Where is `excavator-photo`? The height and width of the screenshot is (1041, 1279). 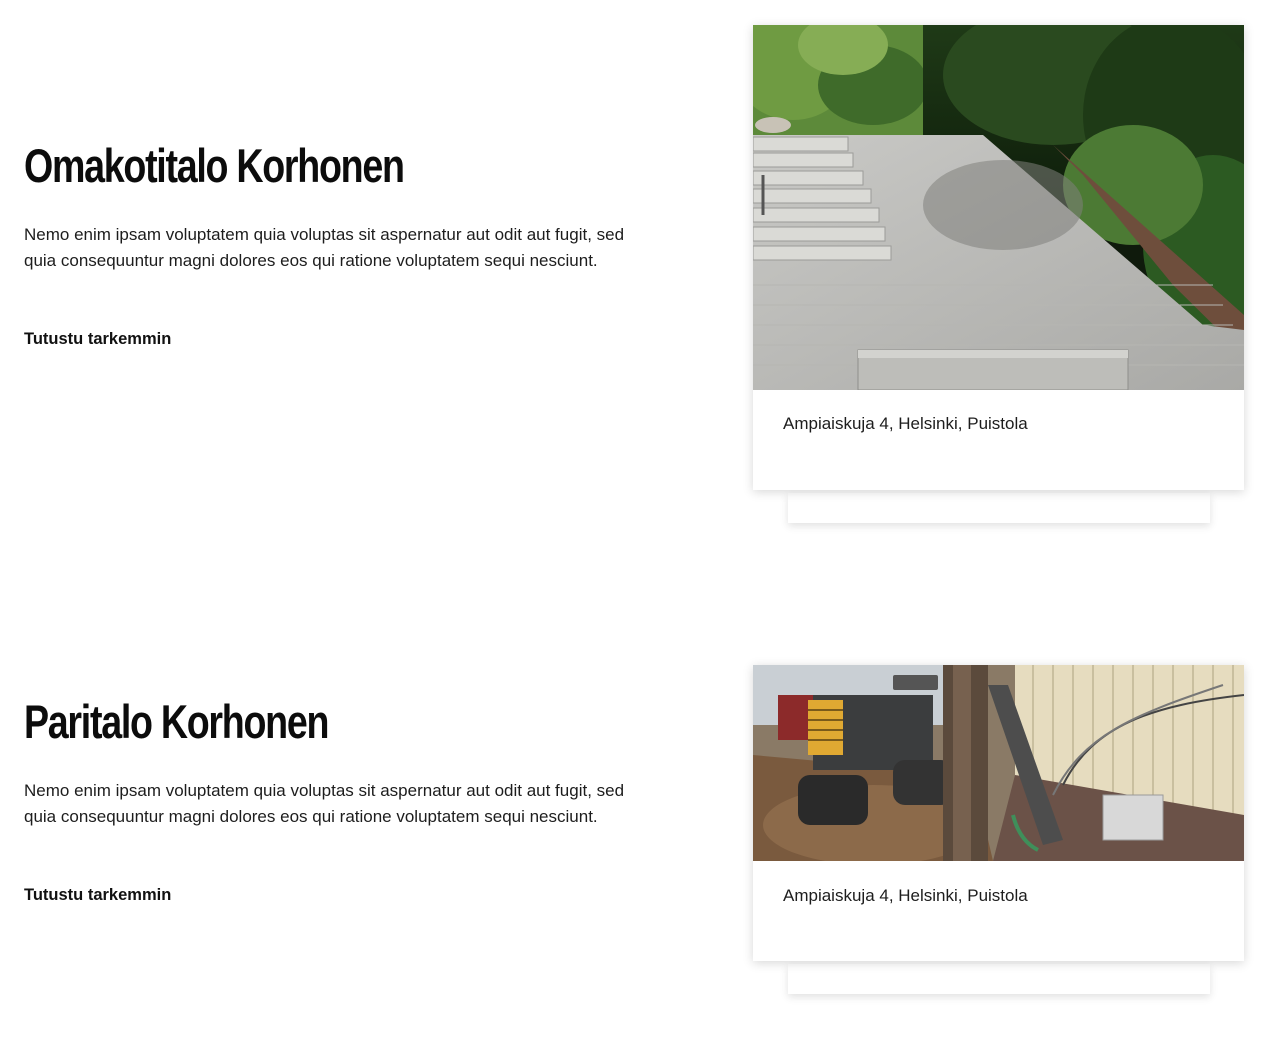 excavator-photo is located at coordinates (998, 763).